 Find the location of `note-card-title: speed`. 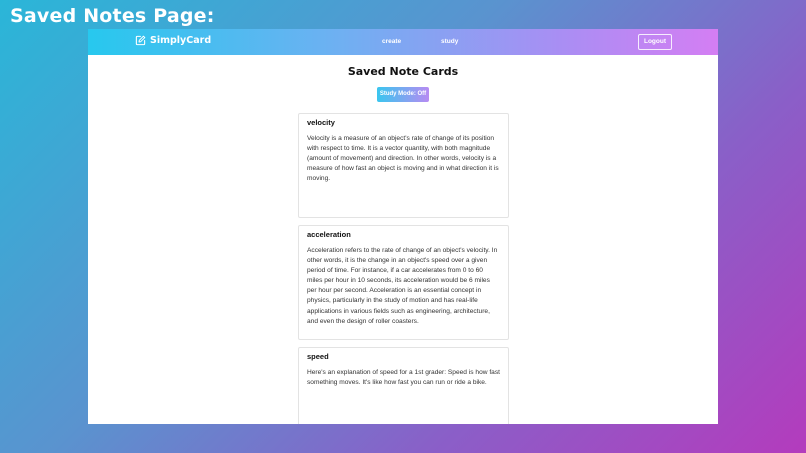

note-card-title: speed is located at coordinates (318, 356).